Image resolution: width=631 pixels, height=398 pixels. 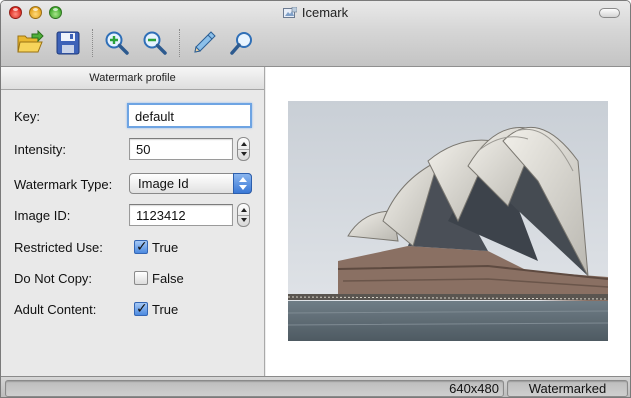 What do you see at coordinates (55, 309) in the screenshot?
I see `adult-content-label: Adult Content:` at bounding box center [55, 309].